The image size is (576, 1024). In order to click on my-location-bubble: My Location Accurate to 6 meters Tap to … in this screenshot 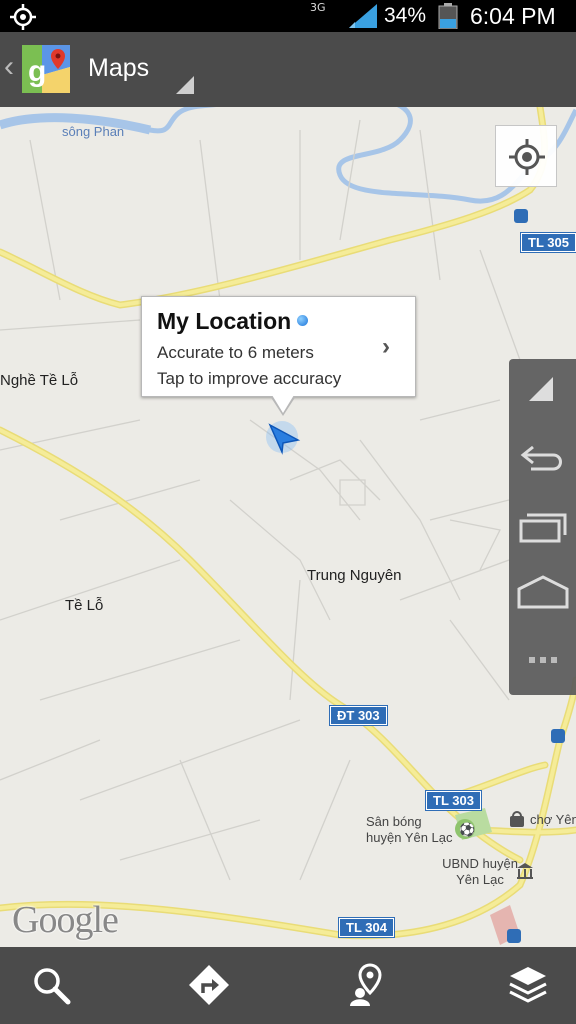, I will do `click(278, 356)`.